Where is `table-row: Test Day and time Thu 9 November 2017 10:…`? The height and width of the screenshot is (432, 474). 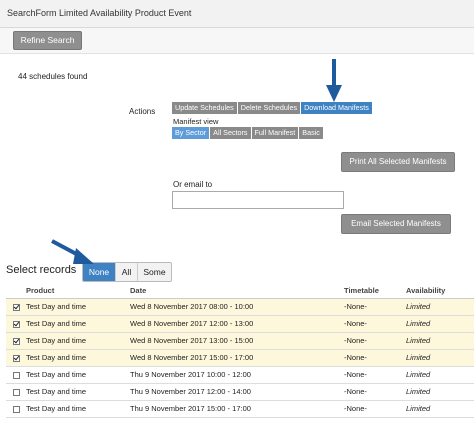 table-row: Test Day and time Thu 9 November 2017 10:… is located at coordinates (240, 375).